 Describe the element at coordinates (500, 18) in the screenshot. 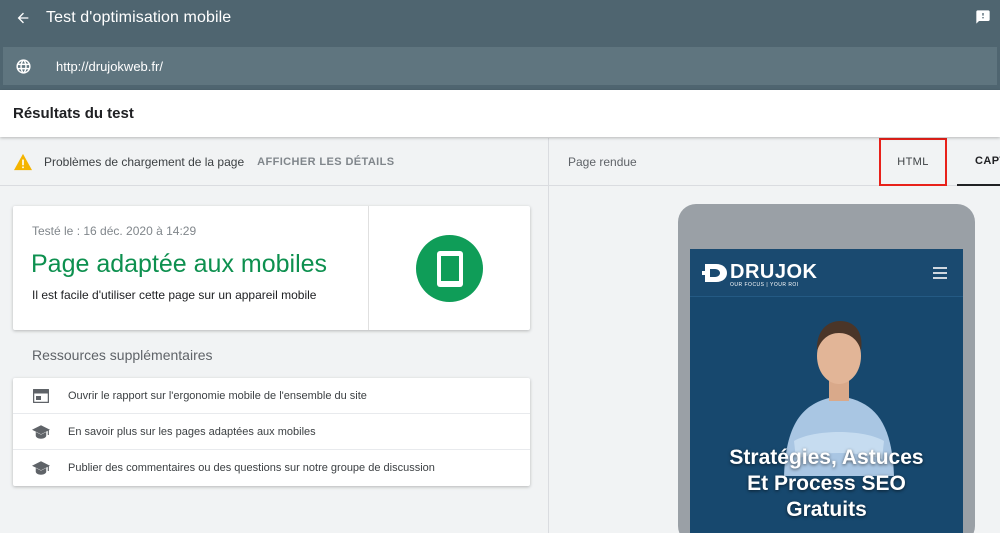

I see `app-bar: Test d'optimisation mobile` at that location.